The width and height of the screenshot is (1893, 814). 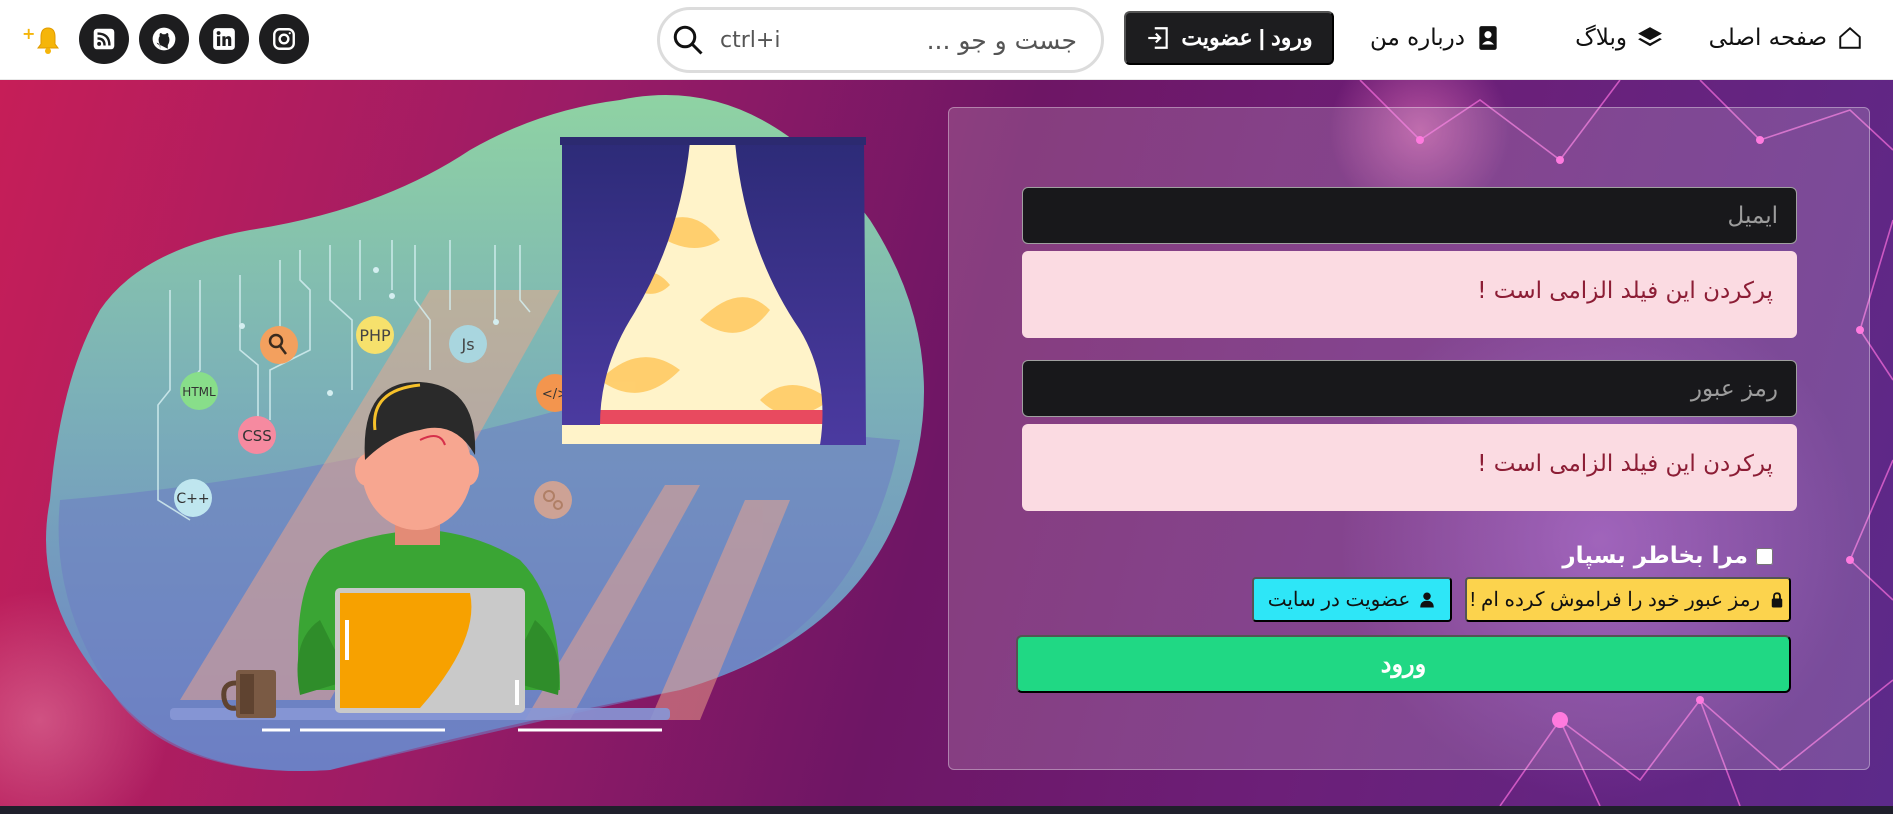 What do you see at coordinates (199, 392) in the screenshot?
I see `bubble-html: HTML` at bounding box center [199, 392].